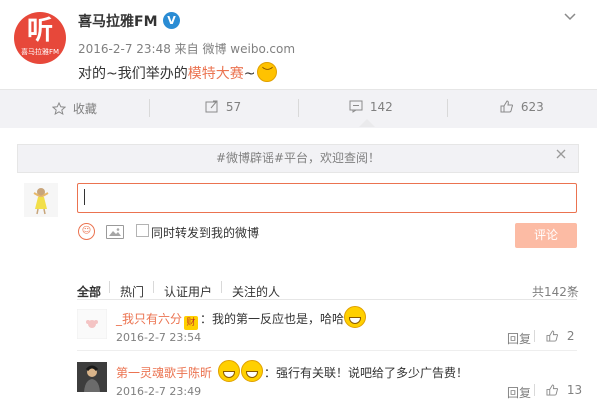 Image resolution: width=597 pixels, height=404 pixels. I want to click on comment-like-button: 13, so click(564, 390).